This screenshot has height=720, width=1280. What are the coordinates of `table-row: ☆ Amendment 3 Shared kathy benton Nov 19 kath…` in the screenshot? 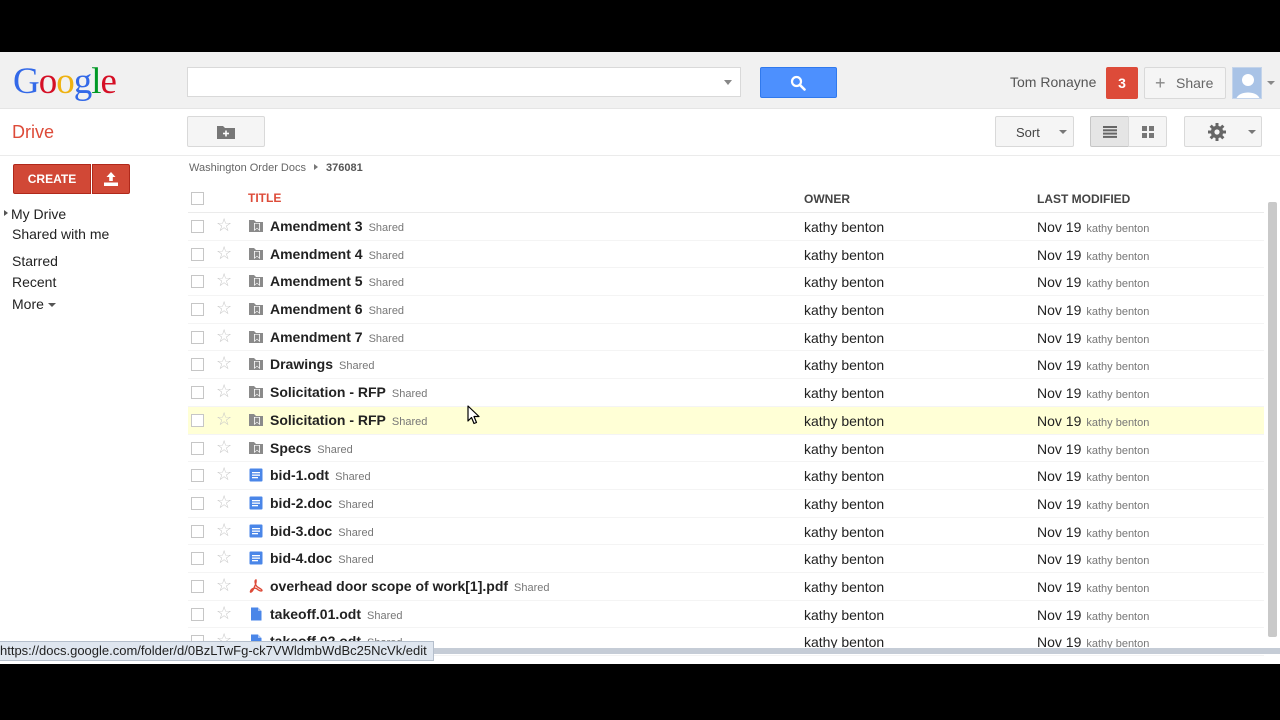 It's located at (726, 227).